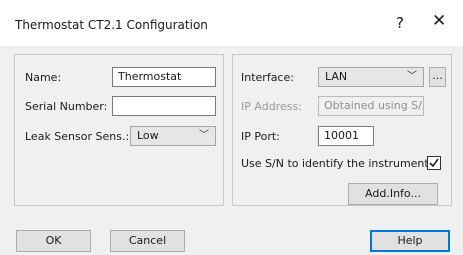 The height and width of the screenshot is (255, 463). What do you see at coordinates (164, 77) in the screenshot?
I see `name-input: Thermostat` at bounding box center [164, 77].